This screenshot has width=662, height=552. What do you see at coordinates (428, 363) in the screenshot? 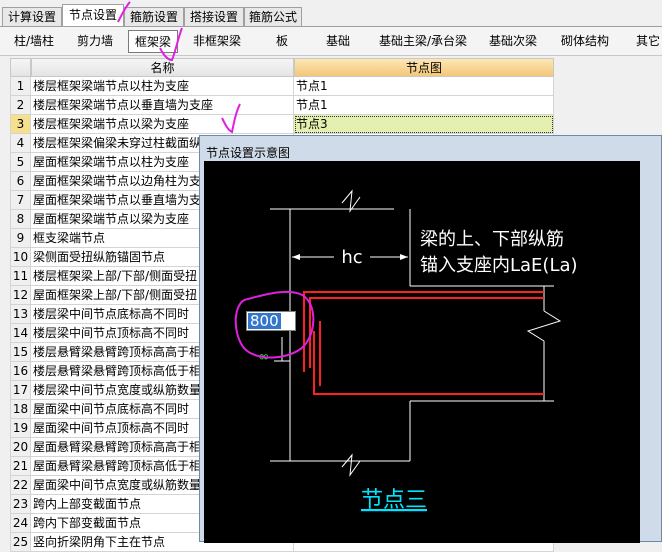
I see `bottom-rebar` at bounding box center [428, 363].